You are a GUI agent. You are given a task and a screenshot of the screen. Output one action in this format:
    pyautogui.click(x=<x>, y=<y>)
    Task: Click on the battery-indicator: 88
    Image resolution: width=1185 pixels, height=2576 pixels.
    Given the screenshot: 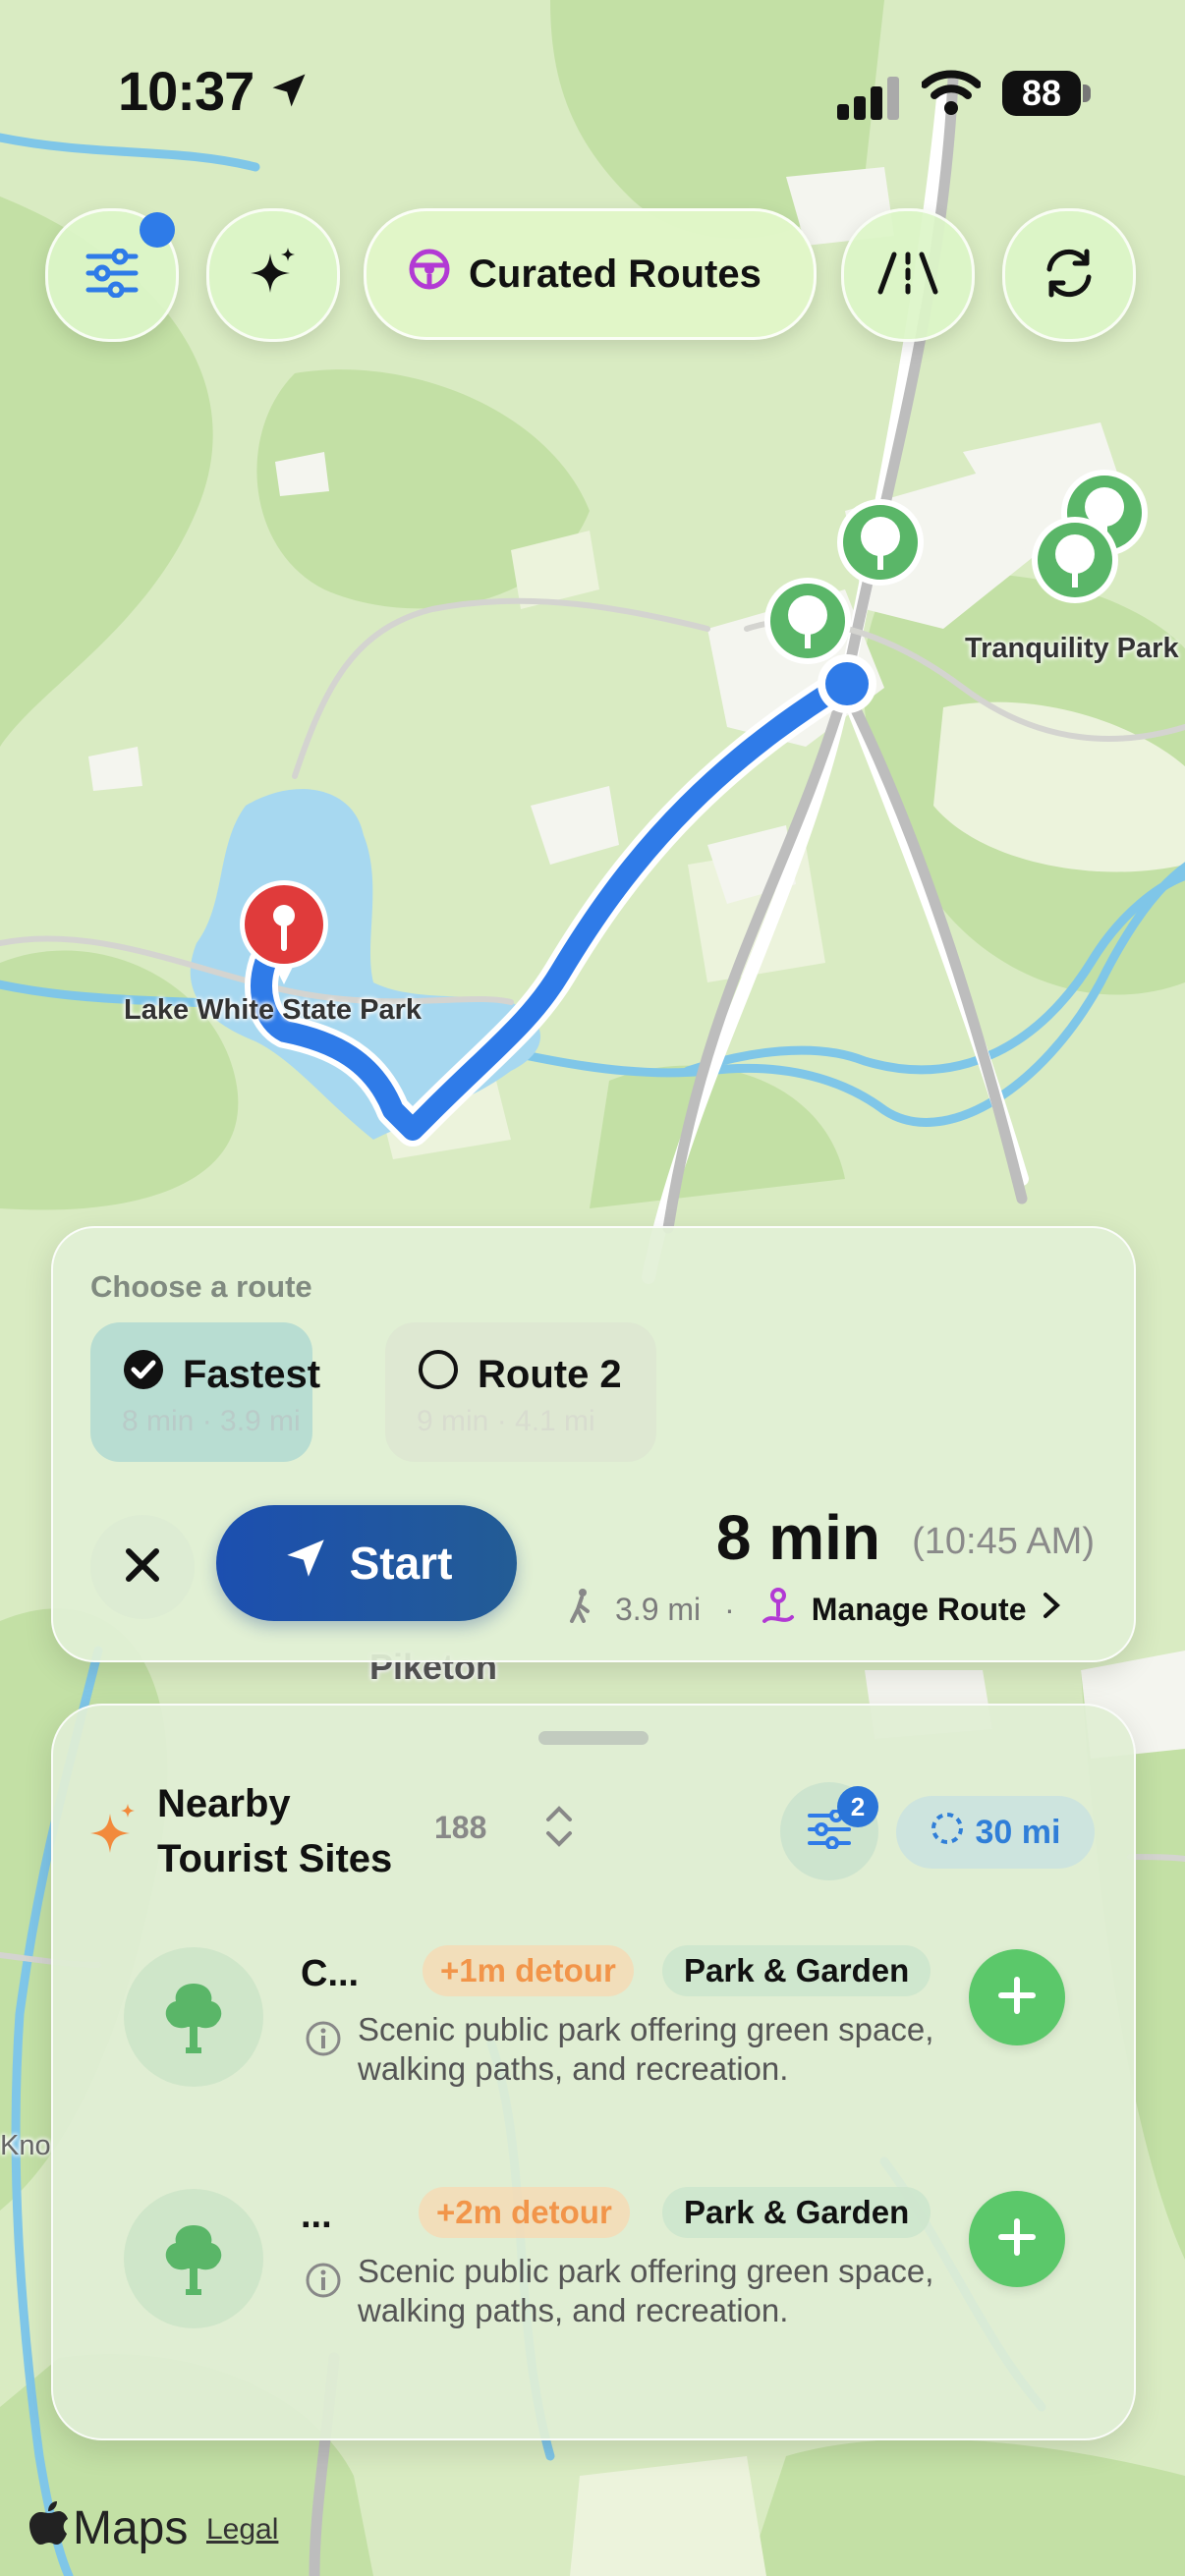 What is the action you would take?
    pyautogui.click(x=1041, y=93)
    